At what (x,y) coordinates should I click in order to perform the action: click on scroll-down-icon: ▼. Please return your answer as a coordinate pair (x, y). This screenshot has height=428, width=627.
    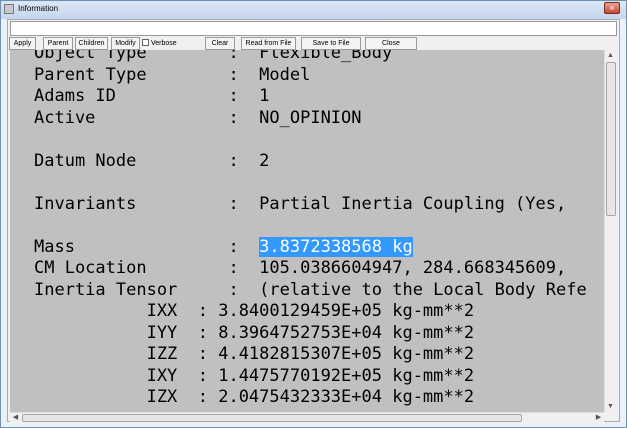
    Looking at the image, I should click on (610, 406).